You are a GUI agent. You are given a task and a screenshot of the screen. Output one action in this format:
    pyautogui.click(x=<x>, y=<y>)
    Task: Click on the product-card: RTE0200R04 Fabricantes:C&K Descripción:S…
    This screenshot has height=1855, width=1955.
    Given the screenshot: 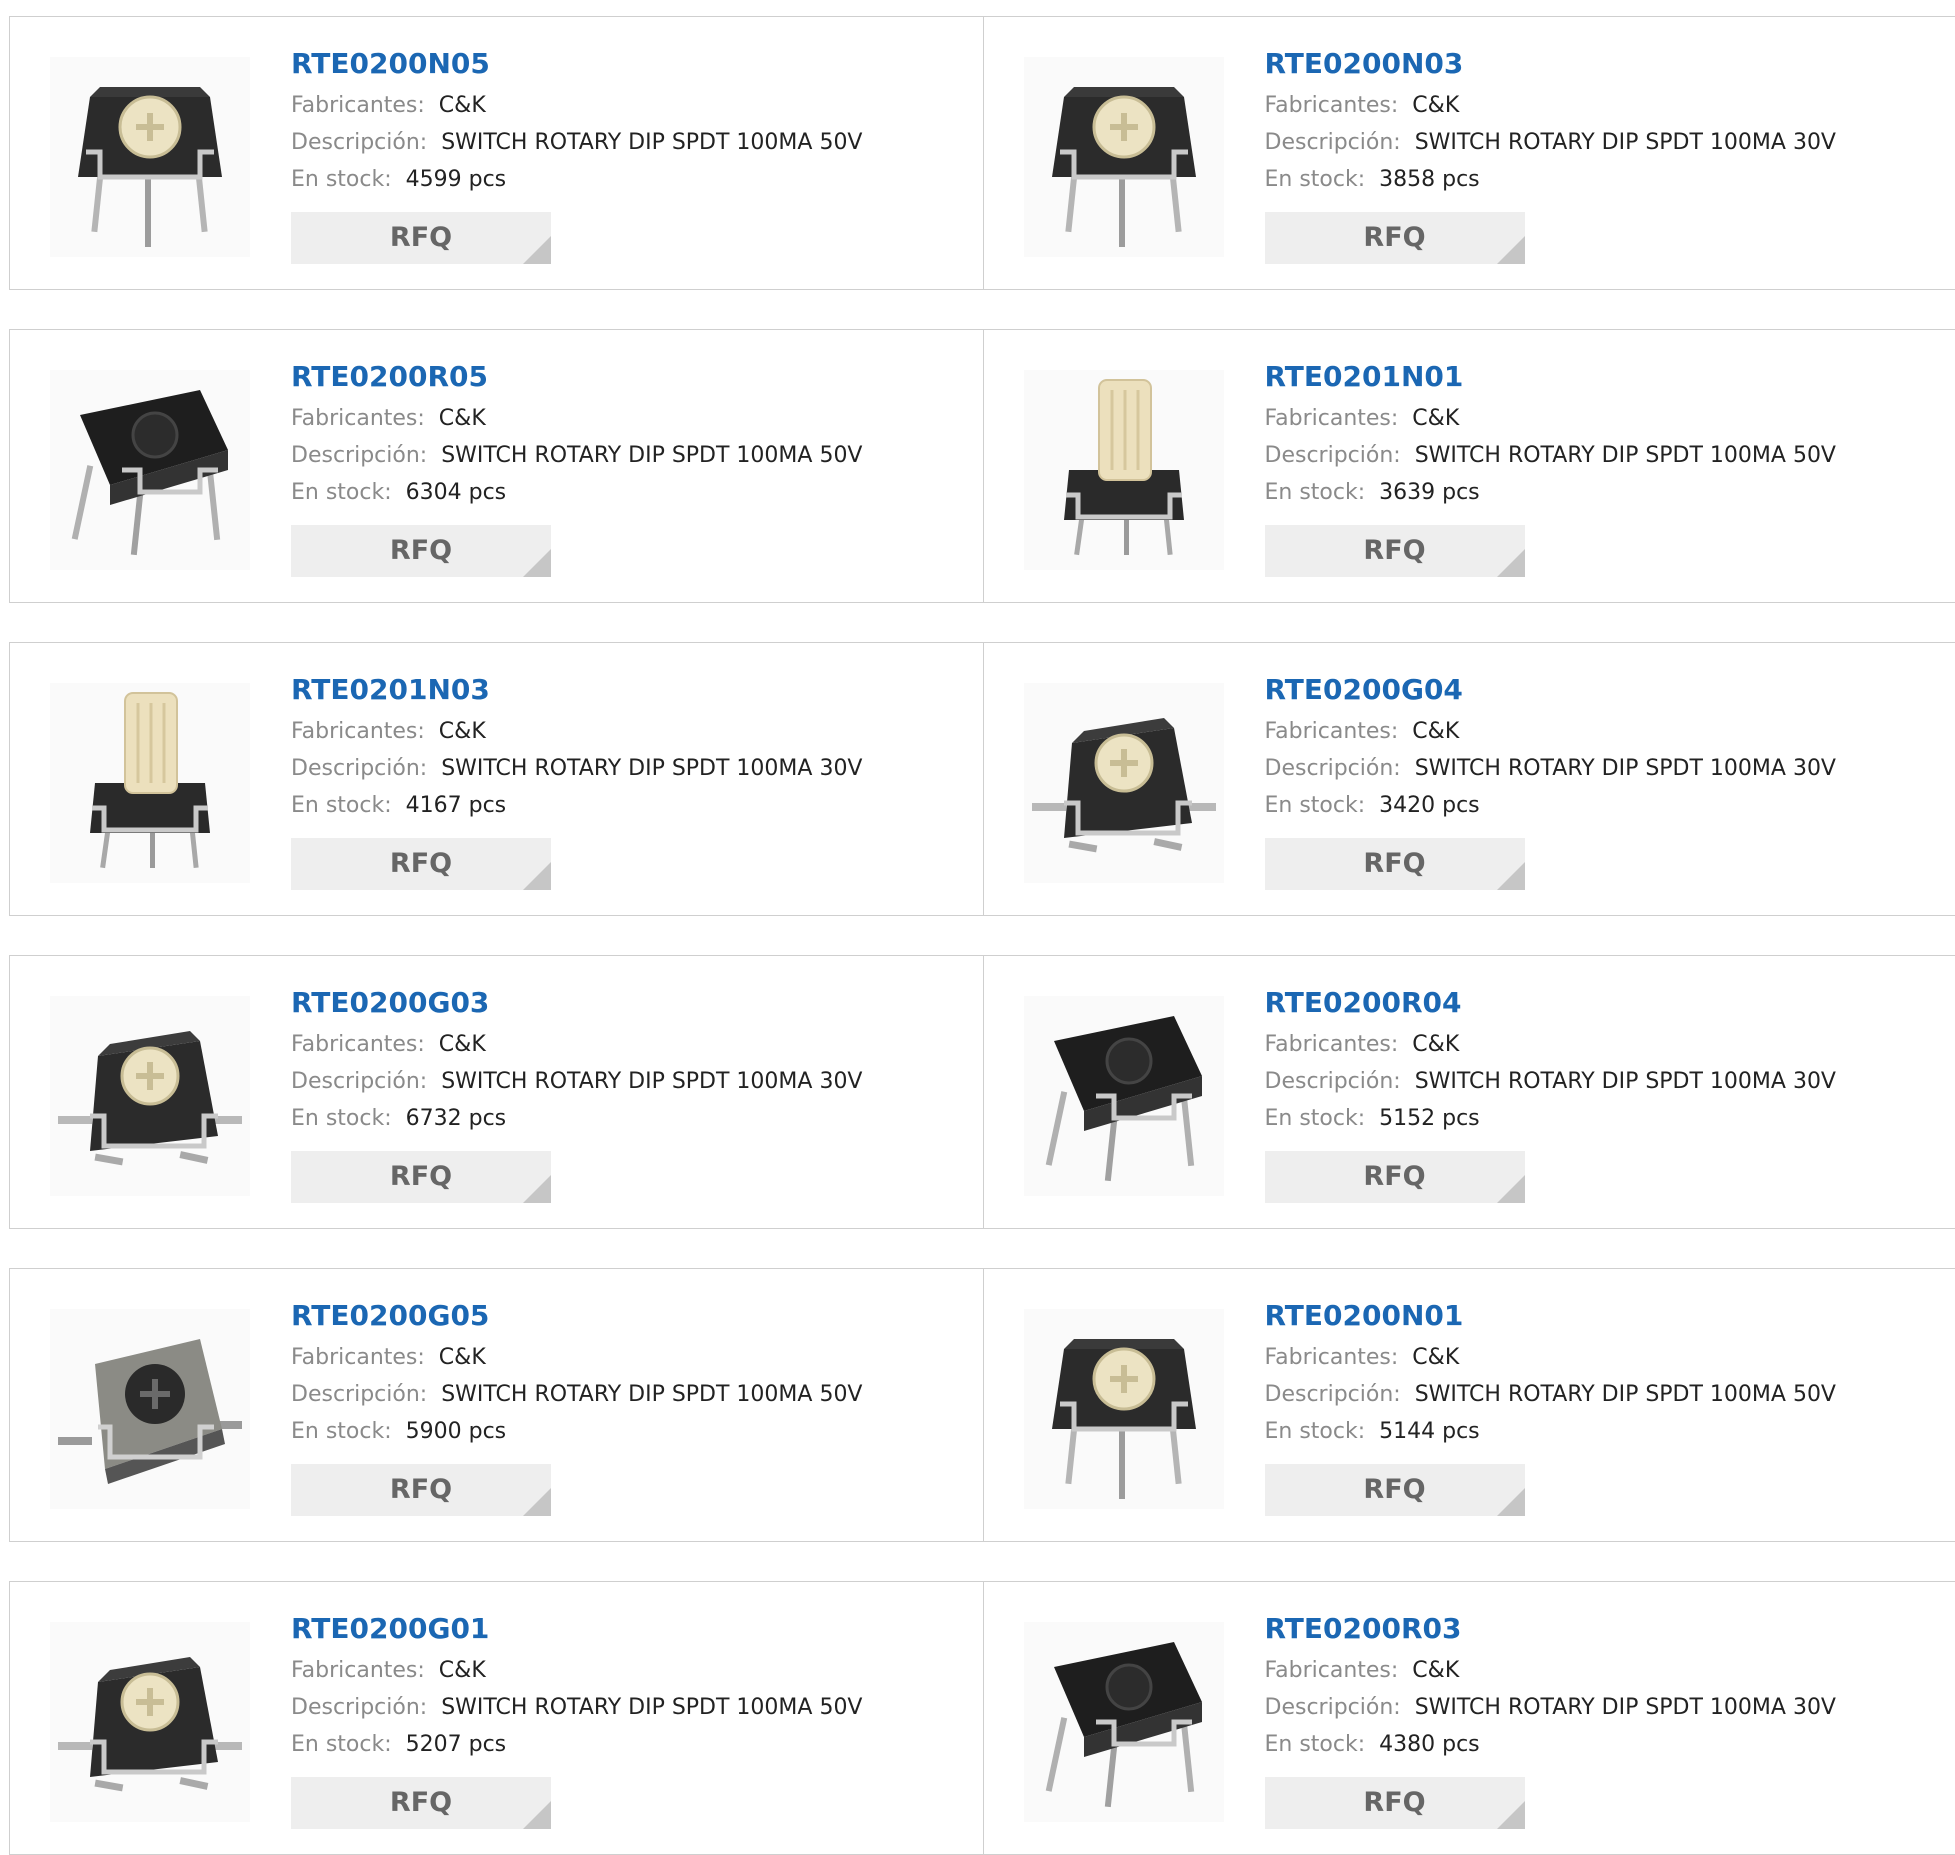 What is the action you would take?
    pyautogui.click(x=1469, y=1092)
    